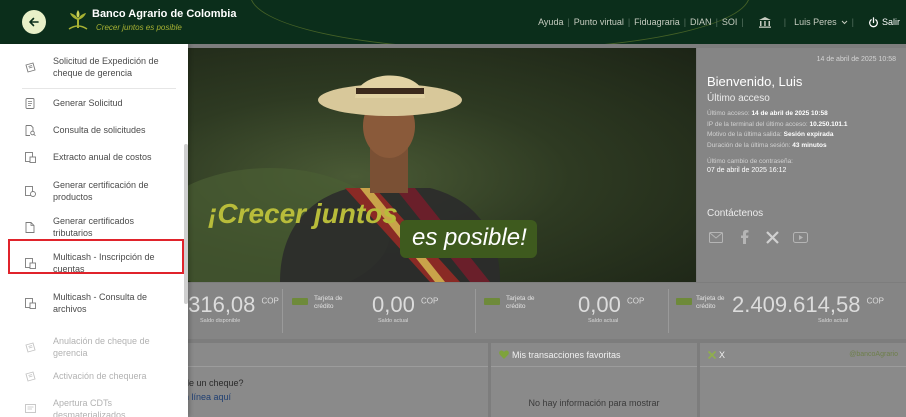 The height and width of the screenshot is (417, 906). I want to click on arrow-left-icon, so click(34, 22).